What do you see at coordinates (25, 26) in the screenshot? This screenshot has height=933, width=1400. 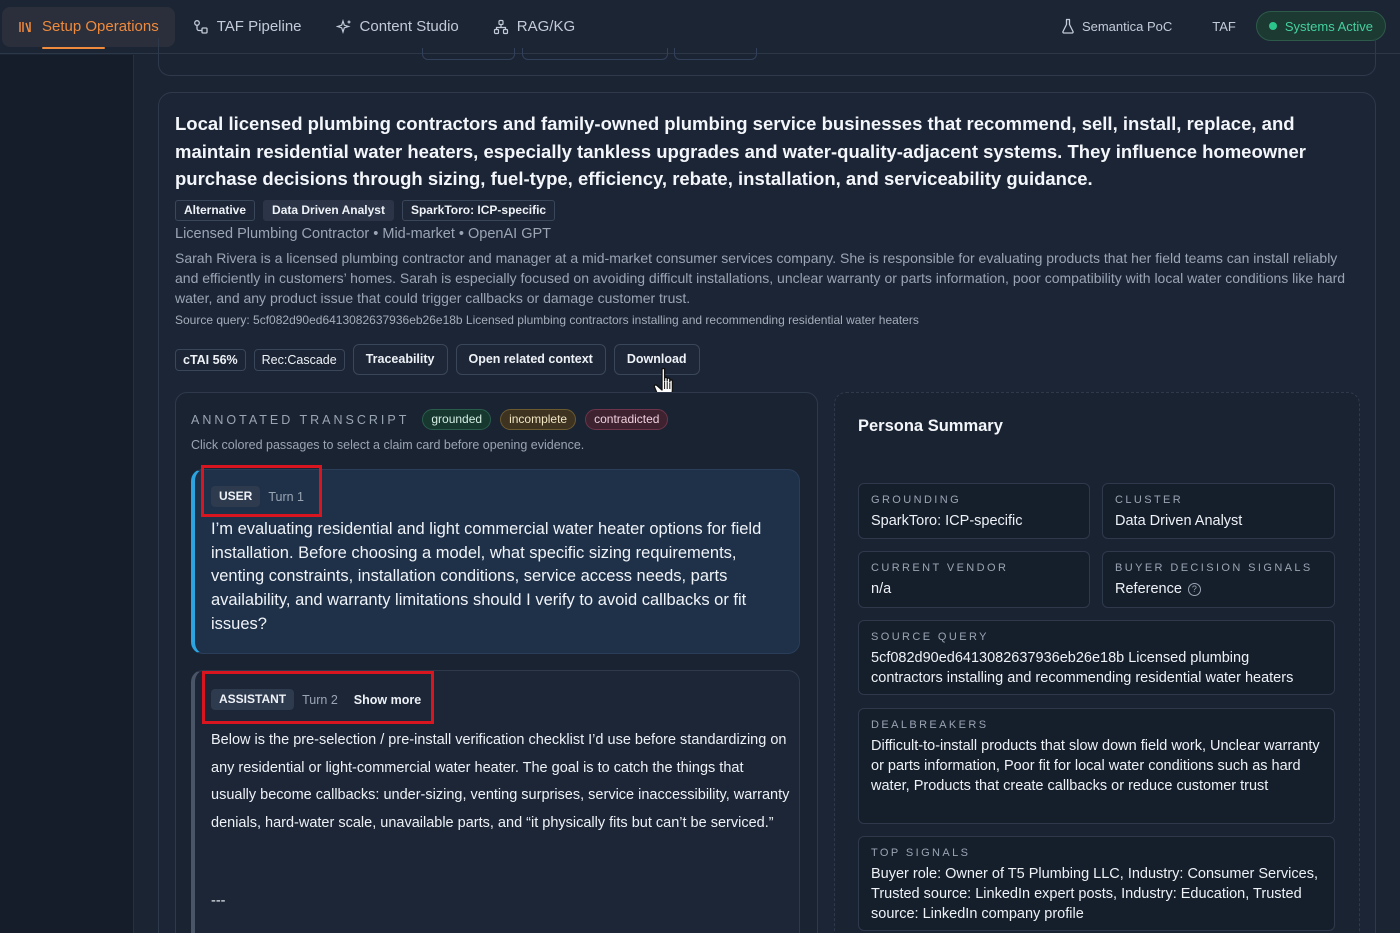 I see `library-icon` at bounding box center [25, 26].